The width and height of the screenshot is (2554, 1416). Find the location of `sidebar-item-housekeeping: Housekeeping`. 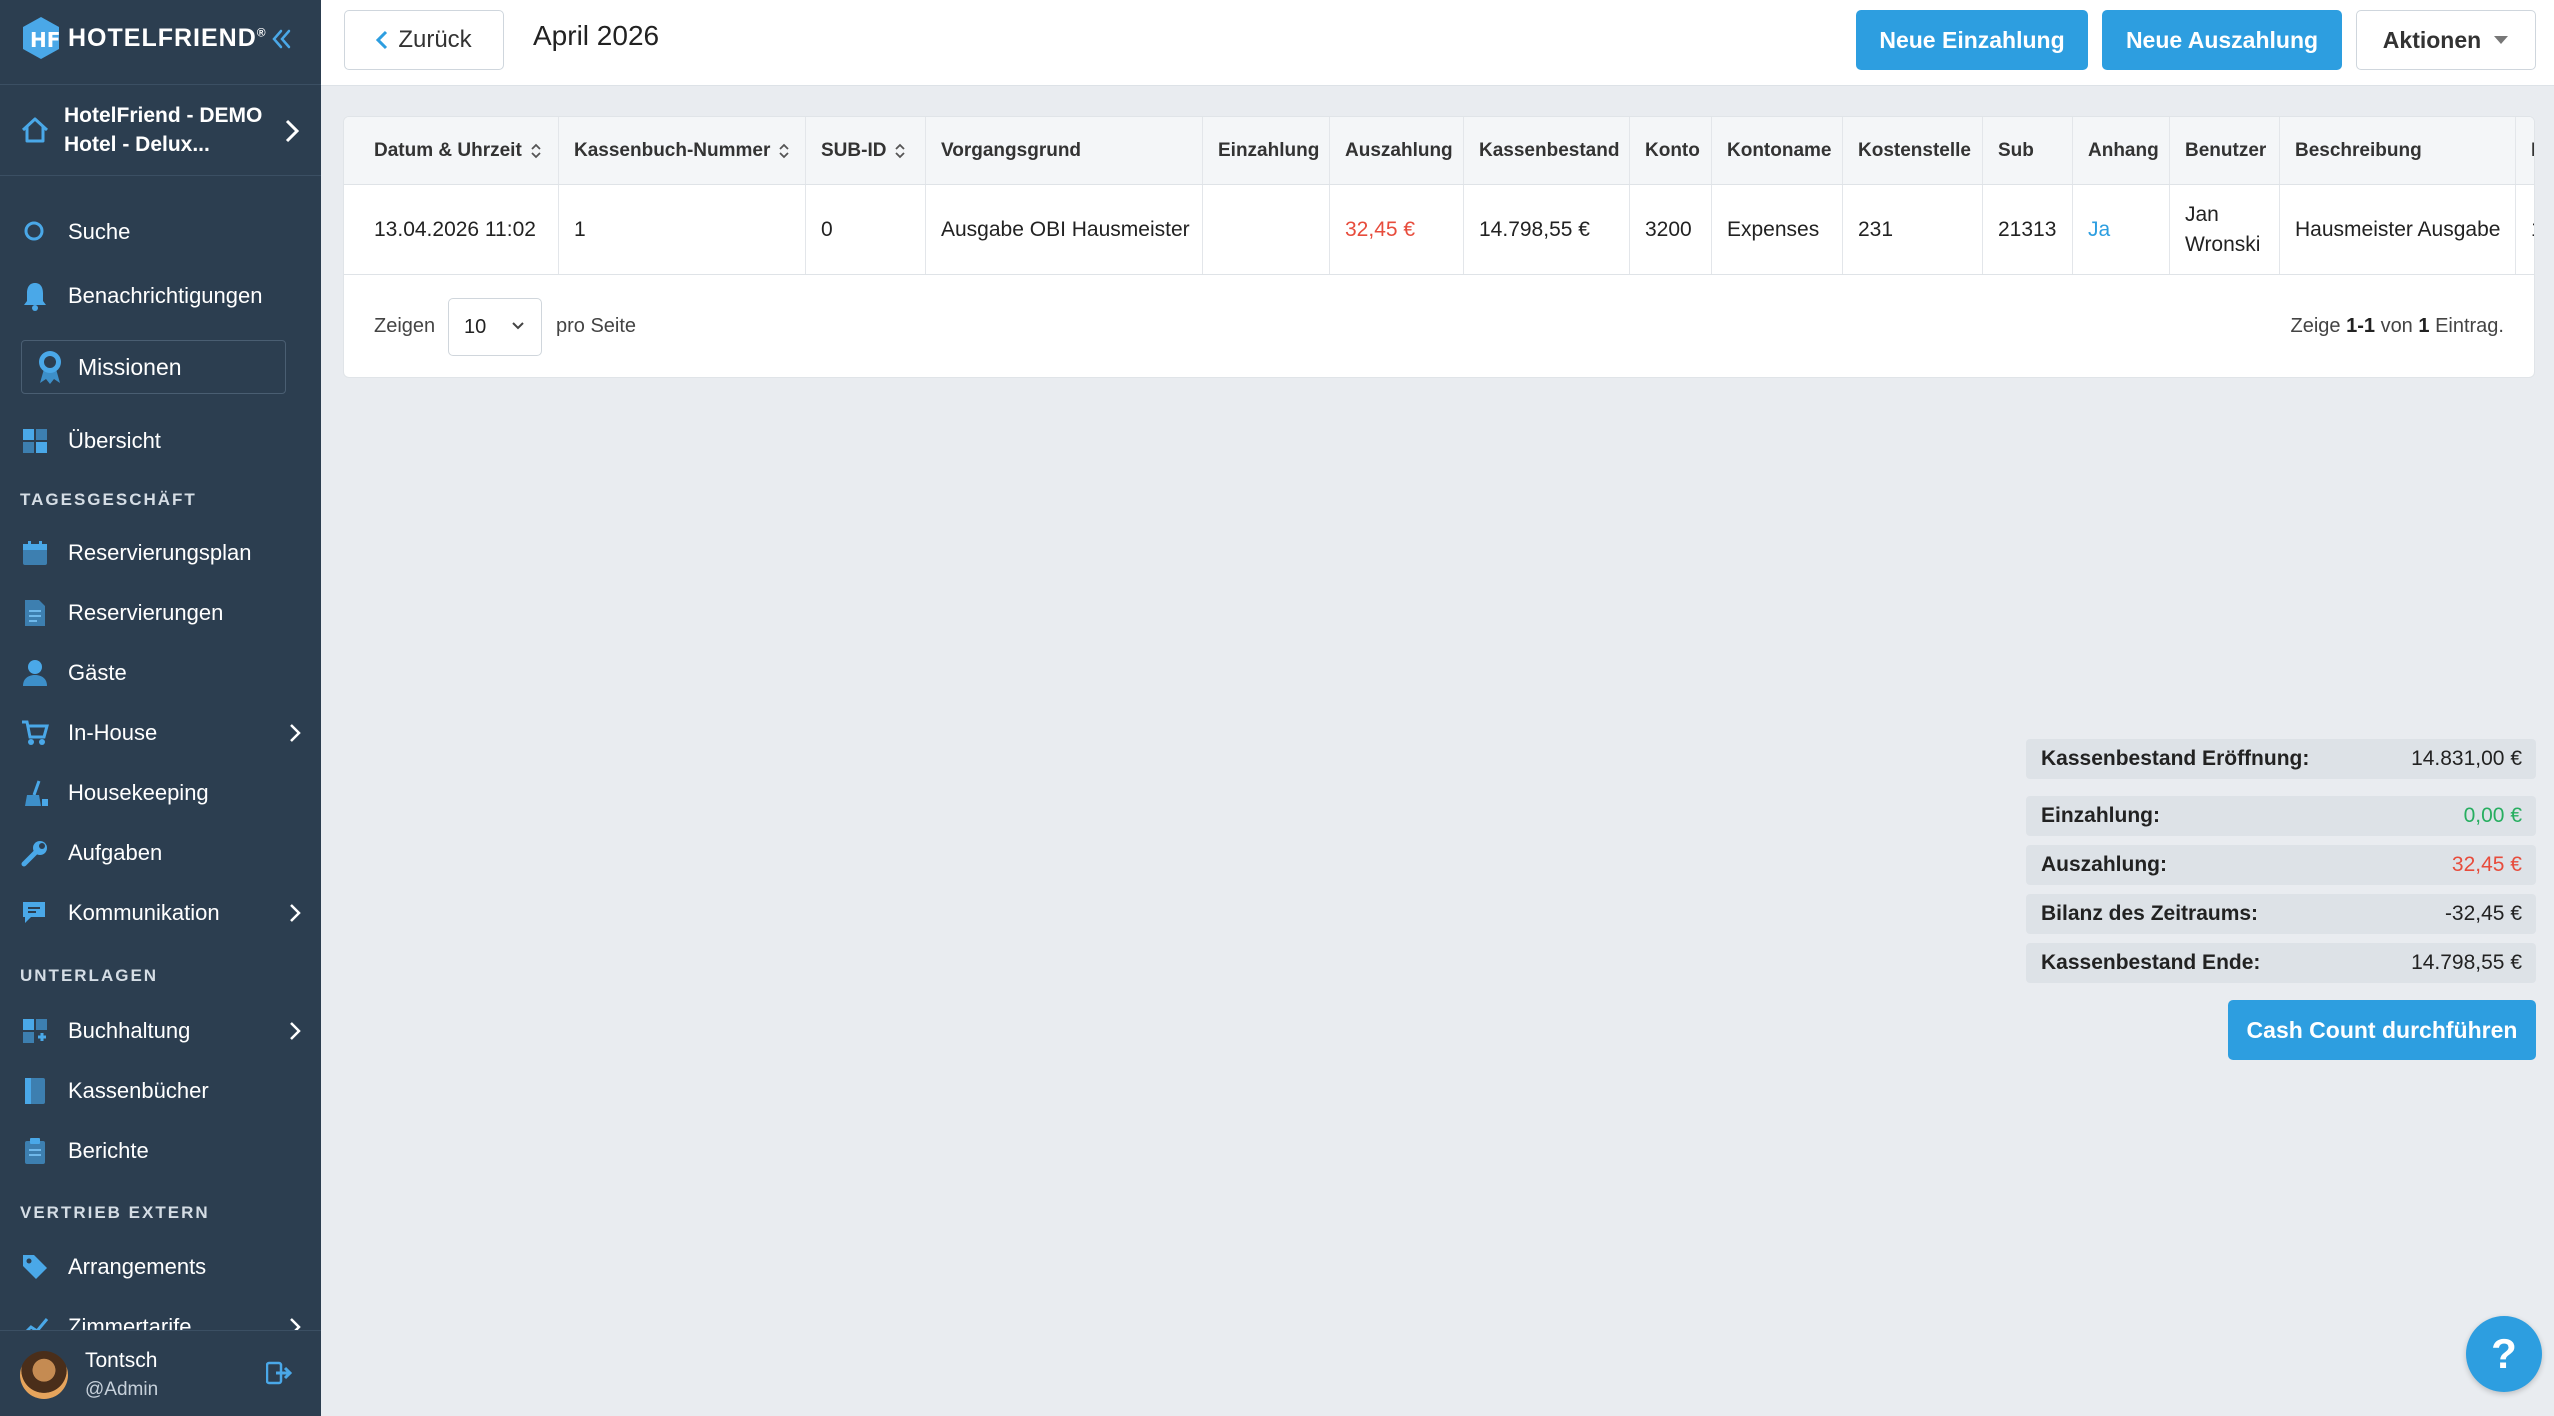

sidebar-item-housekeeping: Housekeeping is located at coordinates (160, 793).